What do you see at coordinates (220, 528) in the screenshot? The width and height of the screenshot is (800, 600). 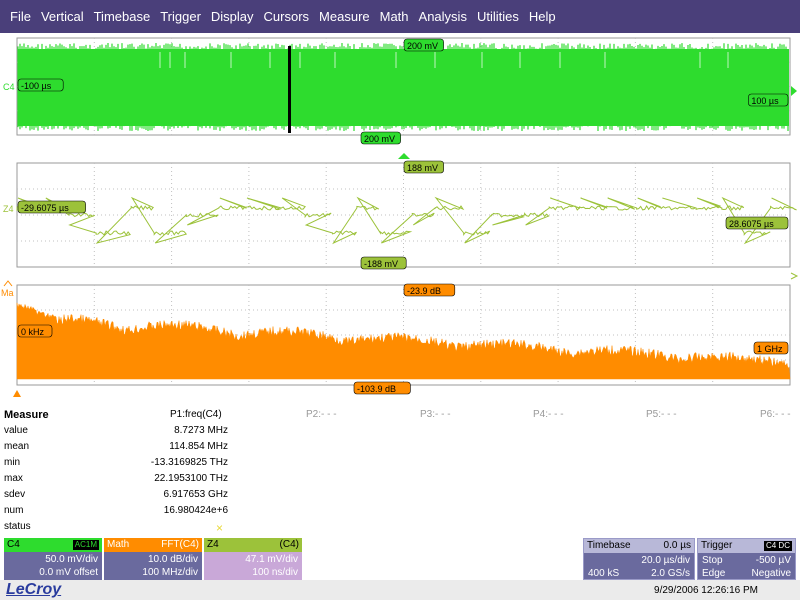 I see `status-x-icon: ×` at bounding box center [220, 528].